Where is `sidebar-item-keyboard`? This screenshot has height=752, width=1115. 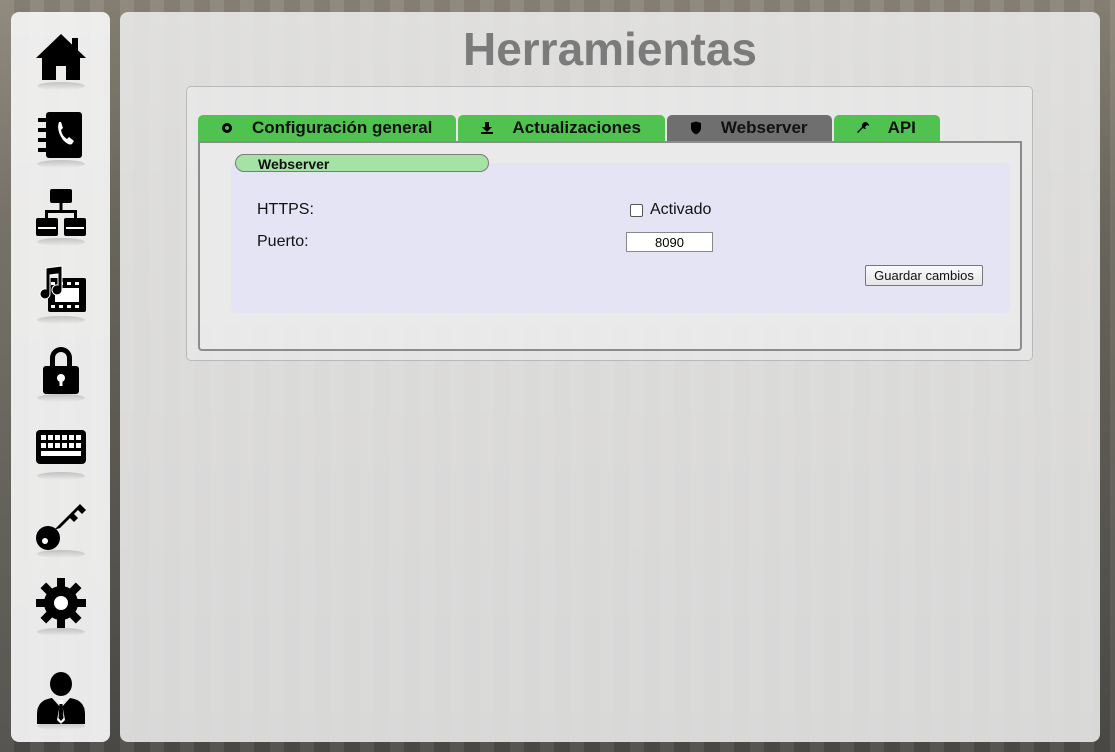 sidebar-item-keyboard is located at coordinates (60, 447).